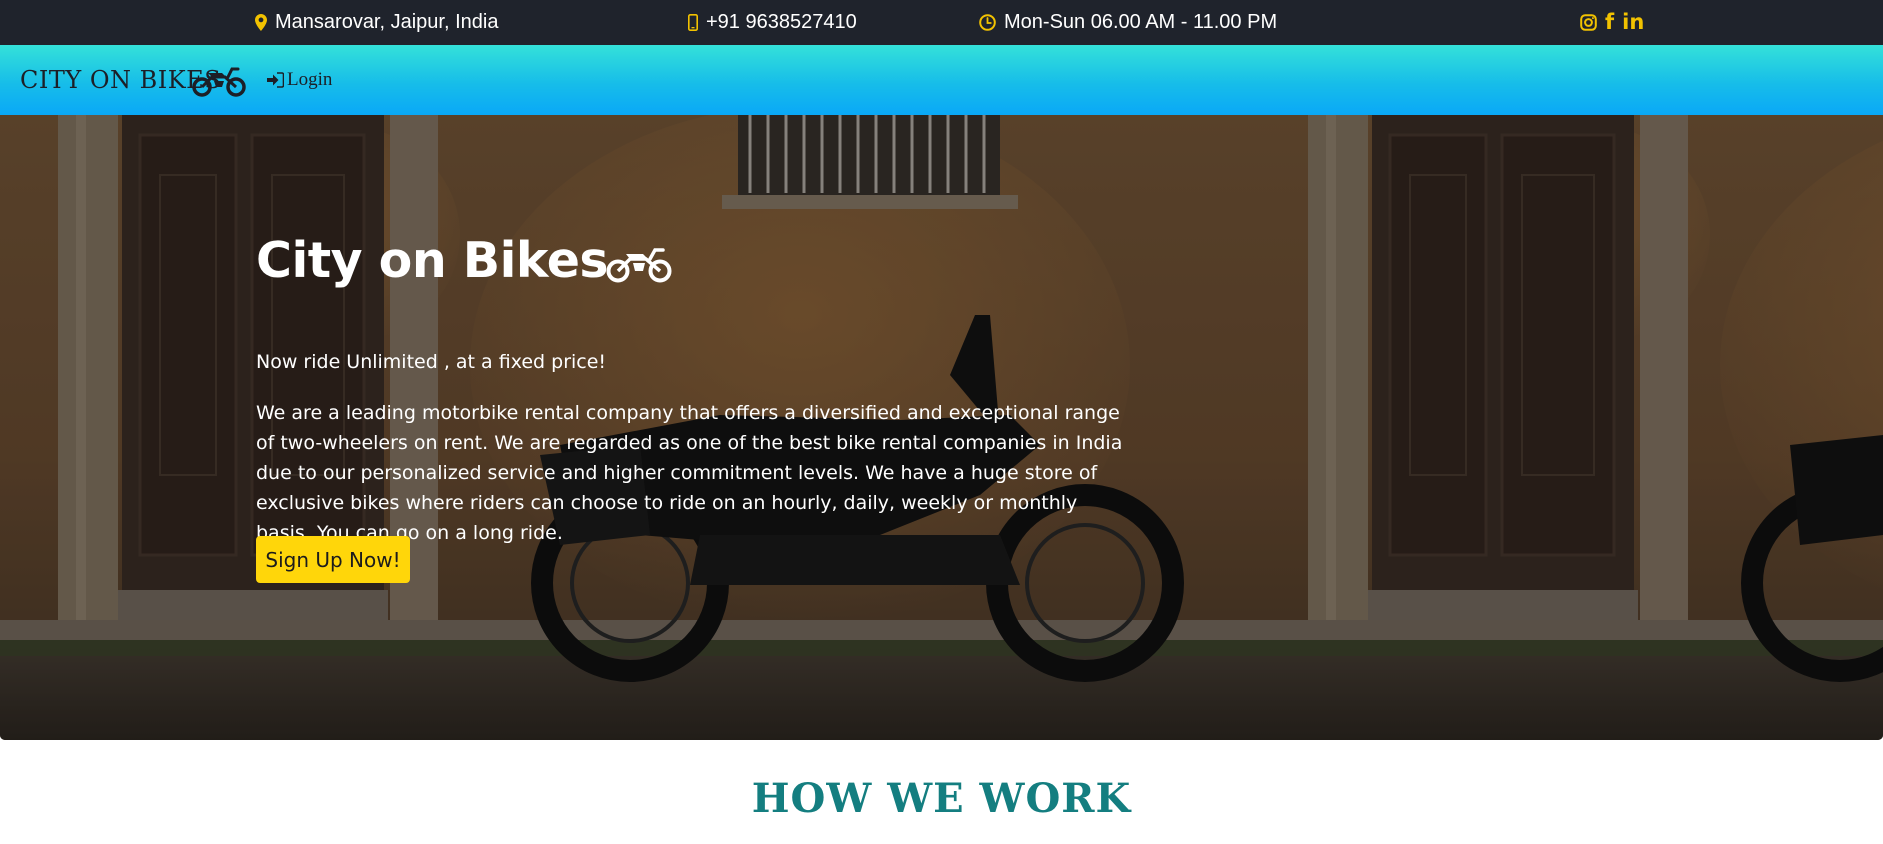 This screenshot has width=1883, height=844. I want to click on hours-text: Mon-Sun 06.00 AM - 11.00 PM, so click(1141, 22).